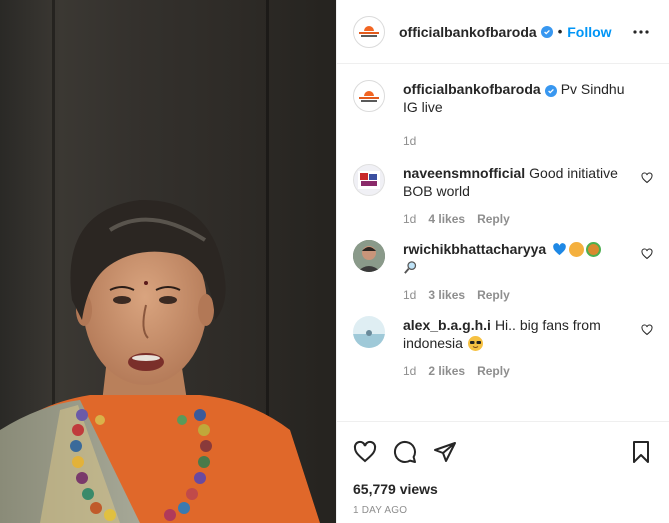 The width and height of the screenshot is (669, 523). I want to click on woman-tipping-hand-icon, so click(577, 249).